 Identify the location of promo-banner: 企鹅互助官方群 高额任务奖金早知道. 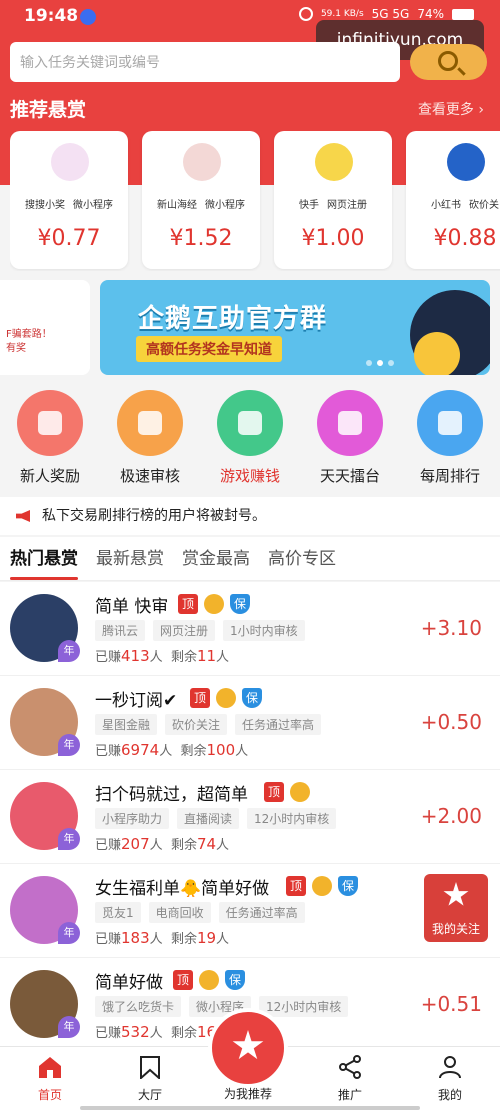
(295, 327).